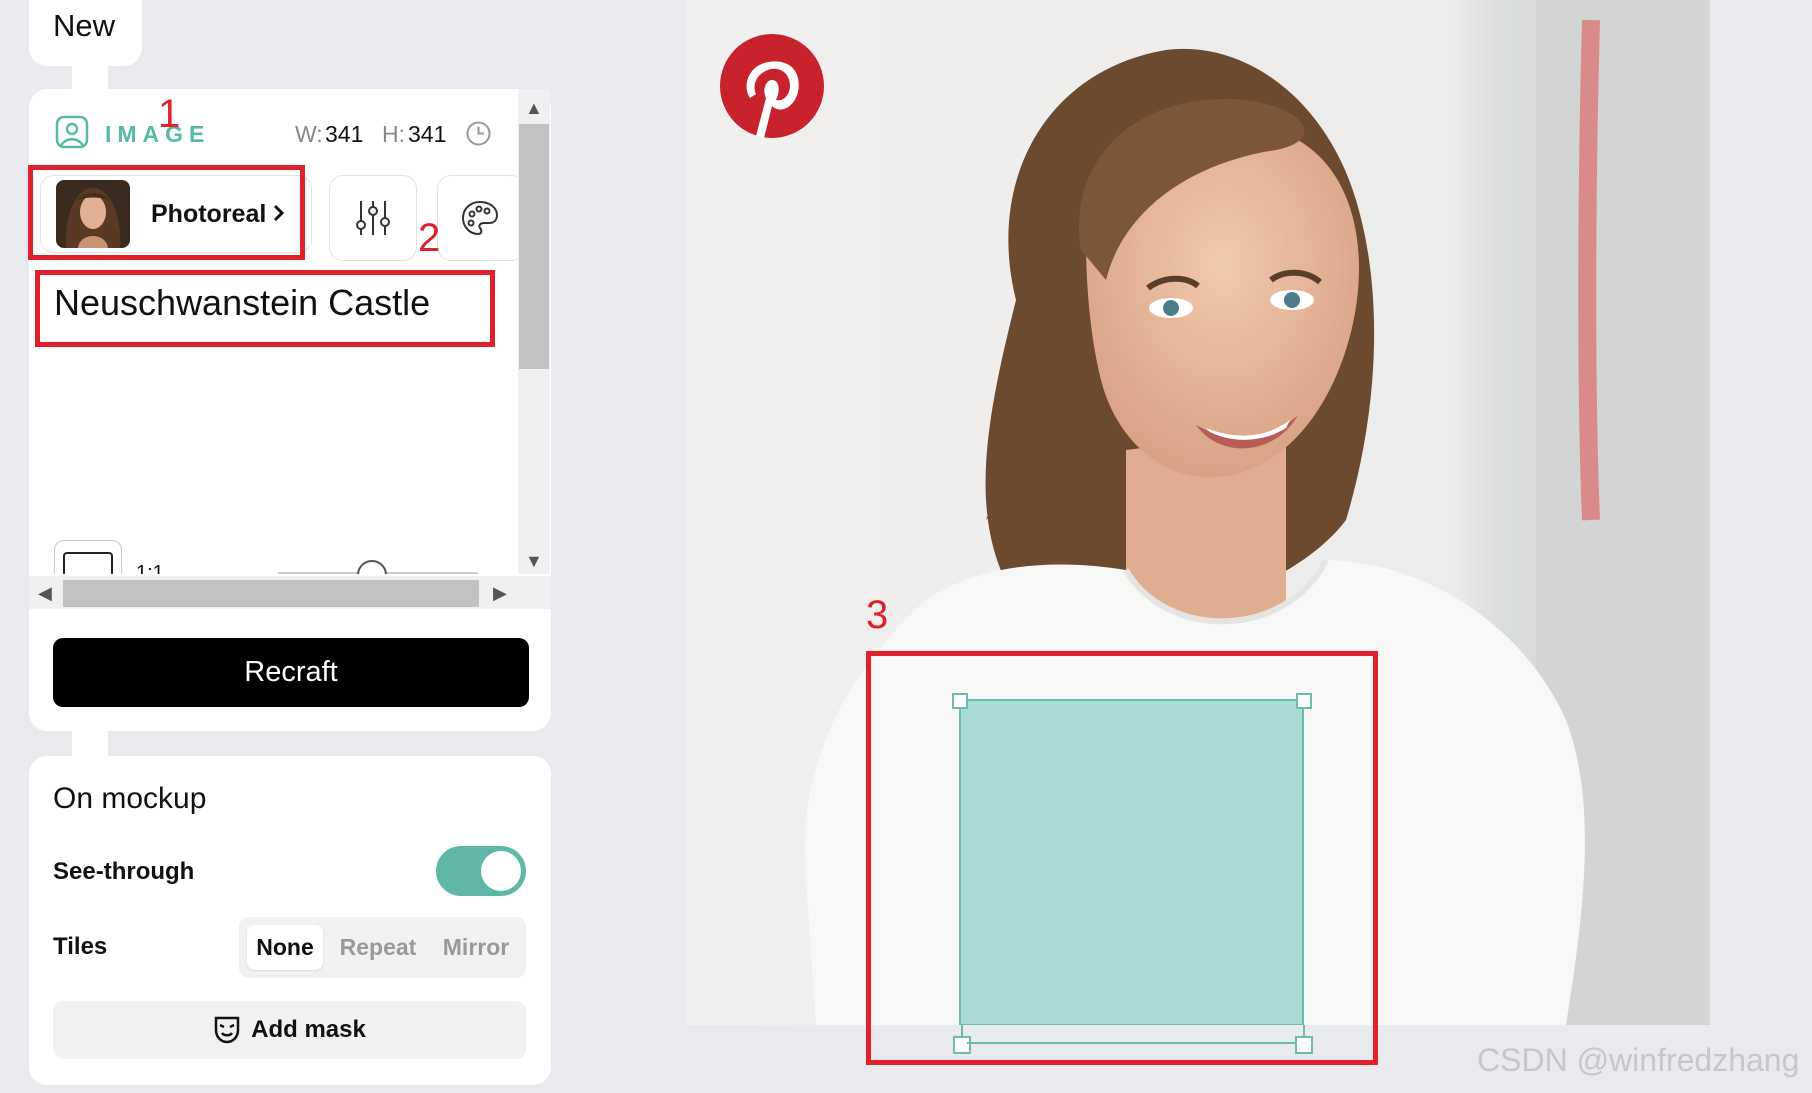  I want to click on aspect-ratio-icon, so click(88, 563).